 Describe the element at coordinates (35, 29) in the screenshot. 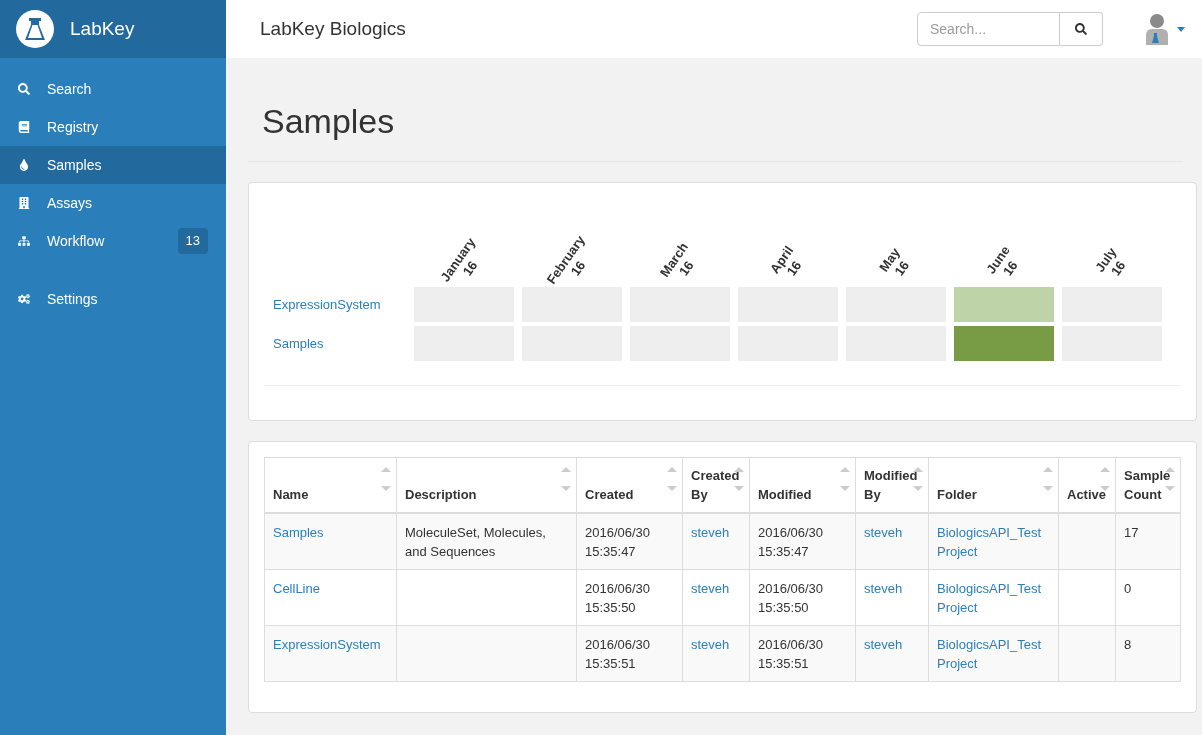

I see `flask-logo-icon` at that location.